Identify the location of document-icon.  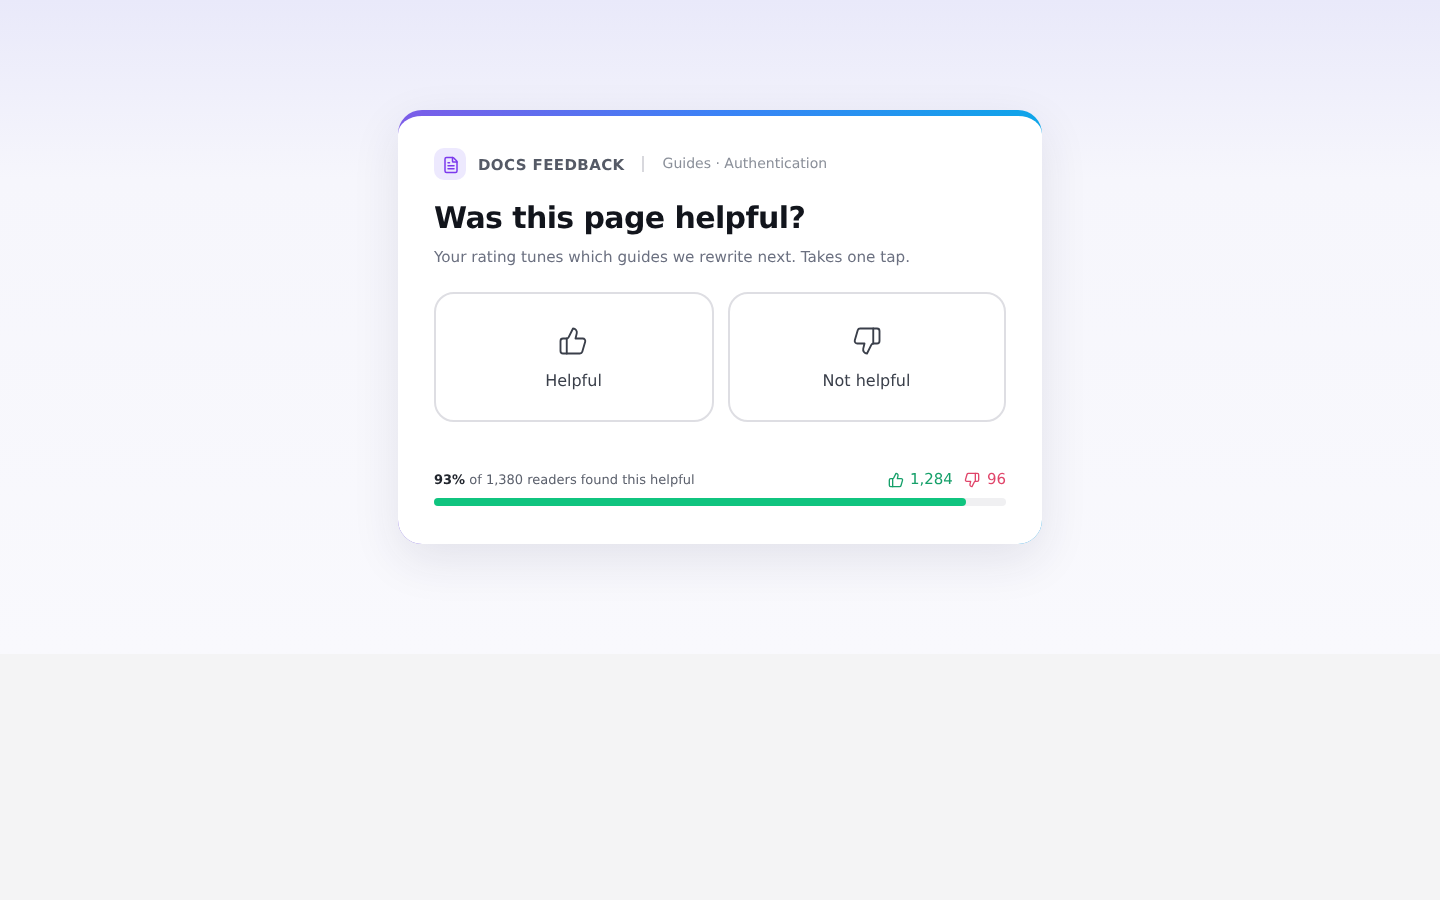
(450, 164).